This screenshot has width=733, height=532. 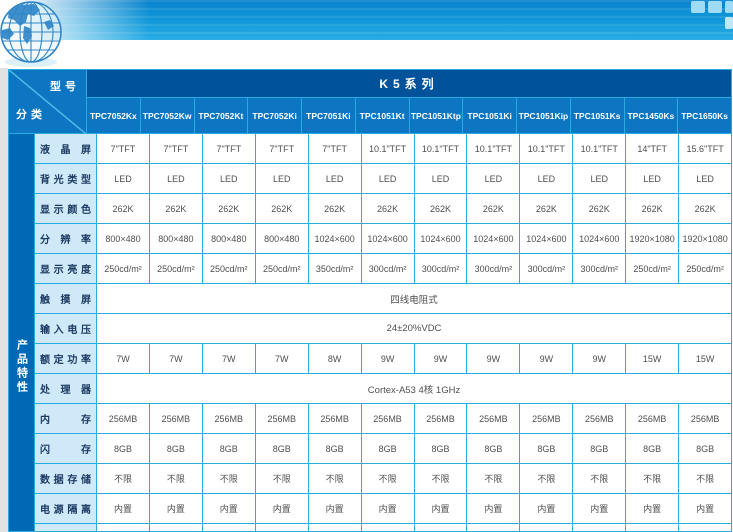 What do you see at coordinates (66, 508) in the screenshot?
I see `row-label: 电源隔离` at bounding box center [66, 508].